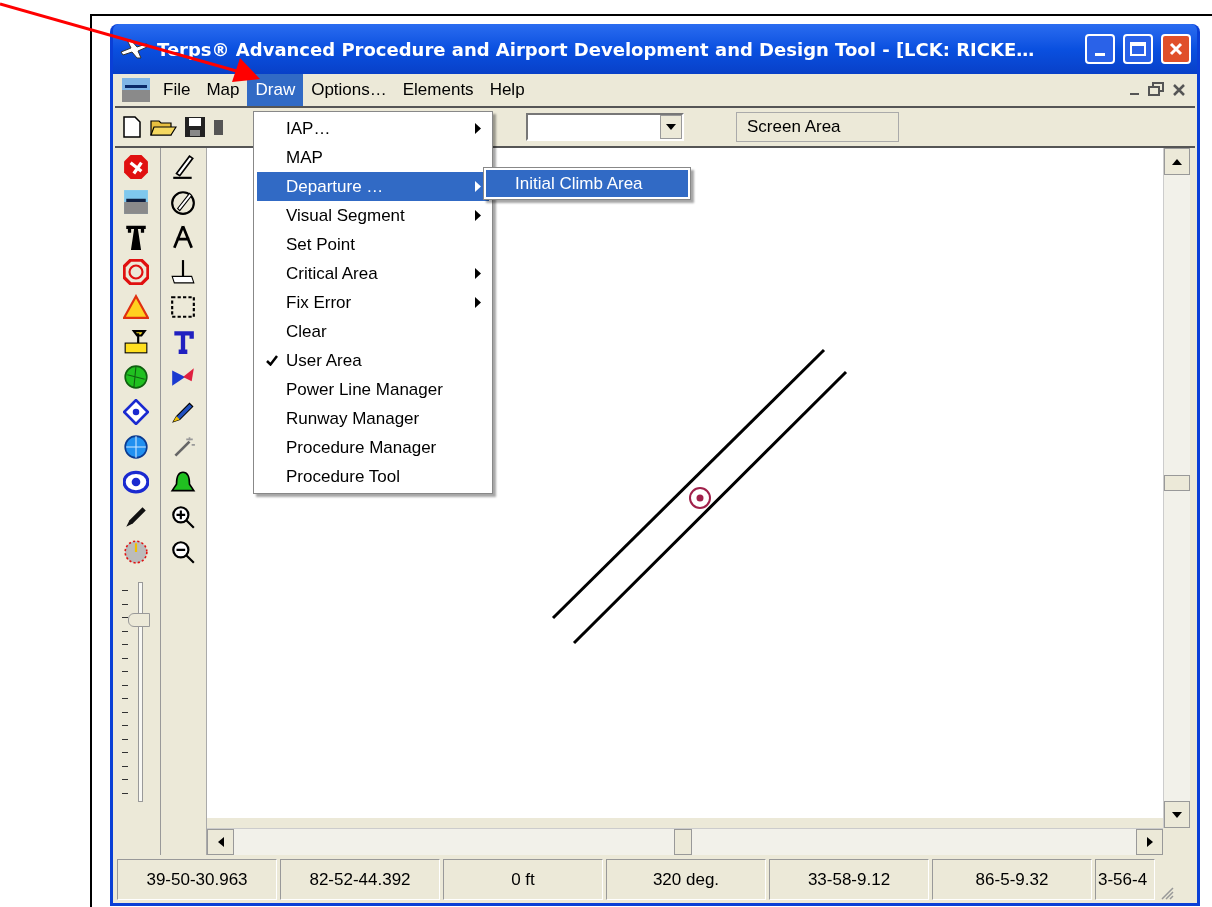  What do you see at coordinates (523, 879) in the screenshot?
I see `status-panel: 0 ft` at bounding box center [523, 879].